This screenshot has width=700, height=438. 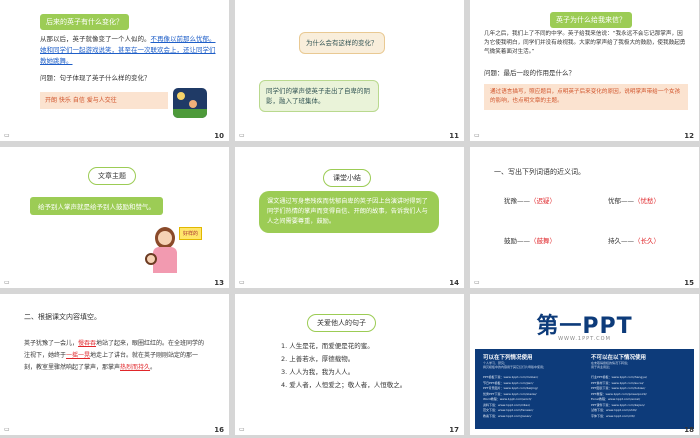 What do you see at coordinates (190, 103) in the screenshot?
I see `kids-illustration` at bounding box center [190, 103].